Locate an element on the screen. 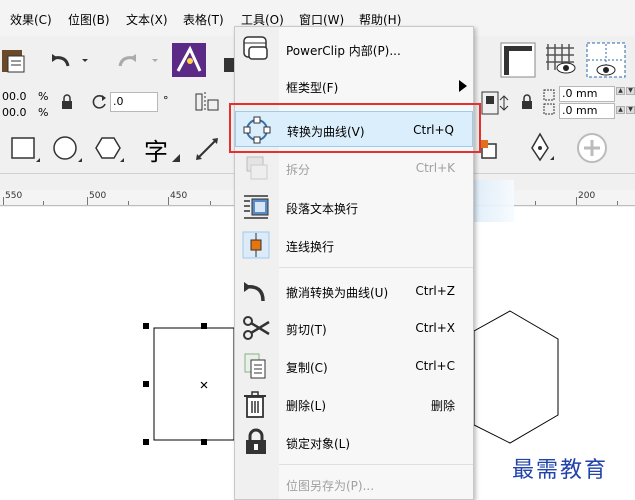 Image resolution: width=635 pixels, height=500 pixels. menu-item-undo-convert: 撤消转换为曲线(U) Ctrl+Z is located at coordinates (354, 291).